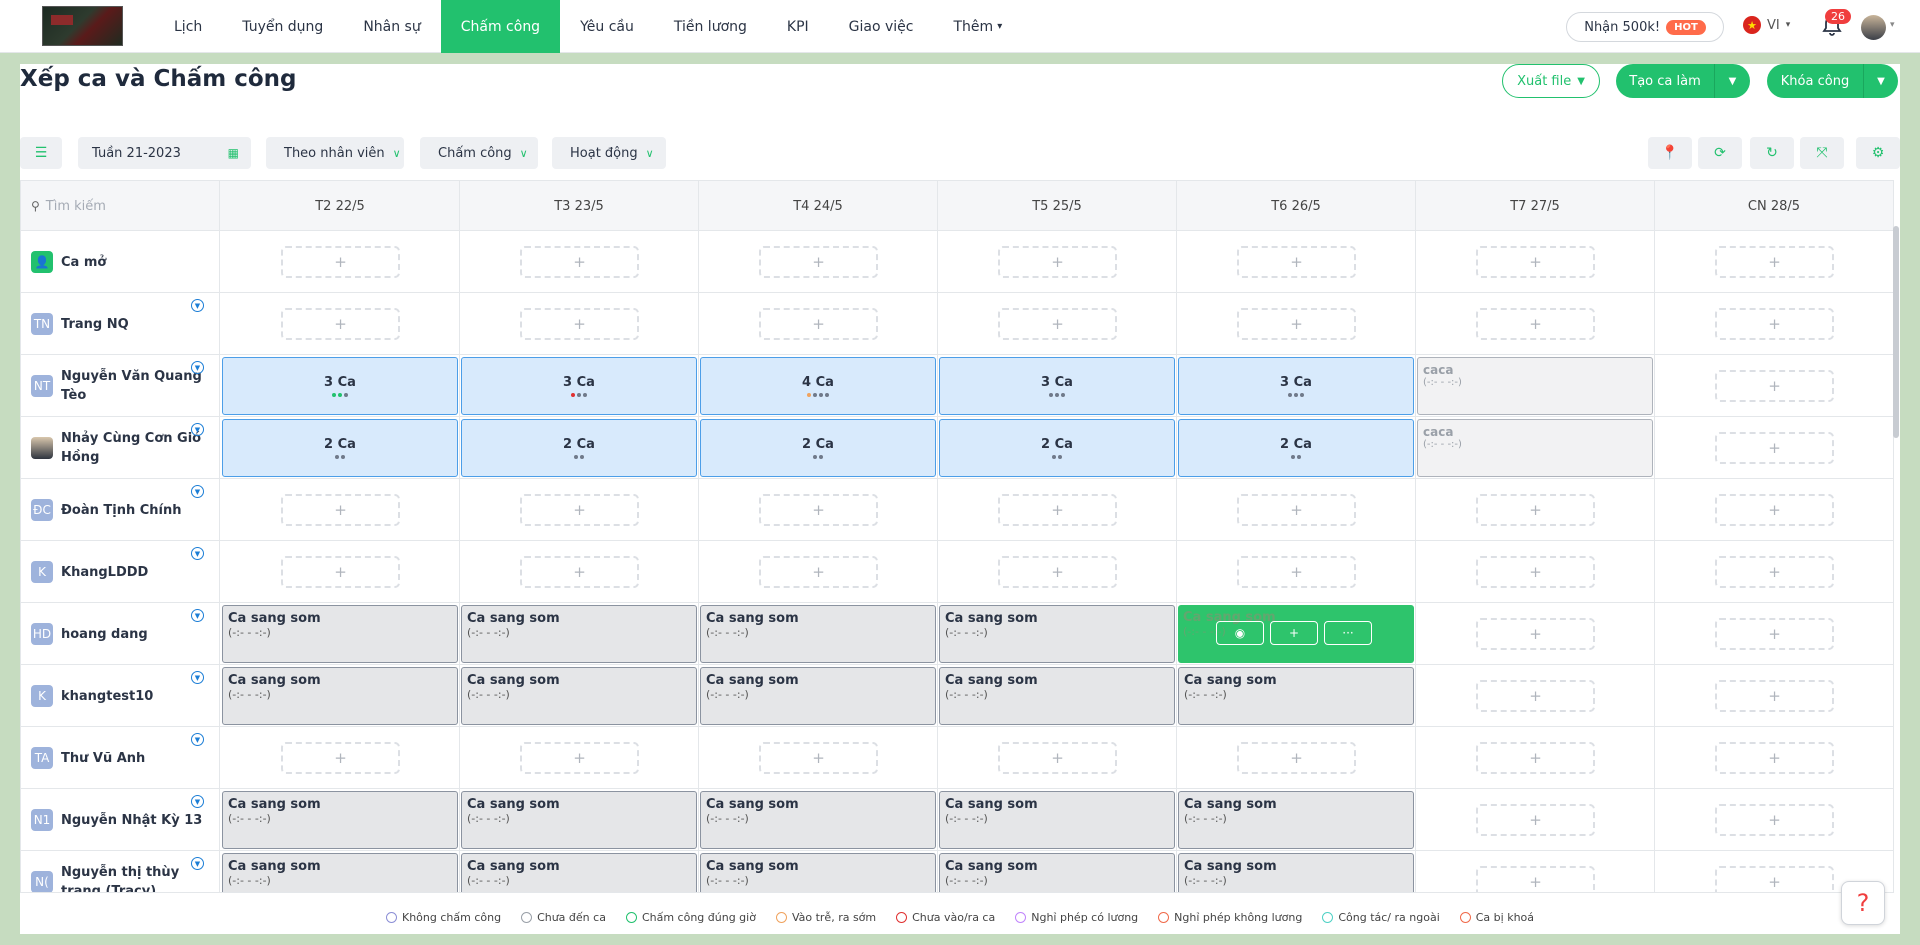 Image resolution: width=1920 pixels, height=945 pixels. I want to click on filter-settings-button: ☰, so click(41, 153).